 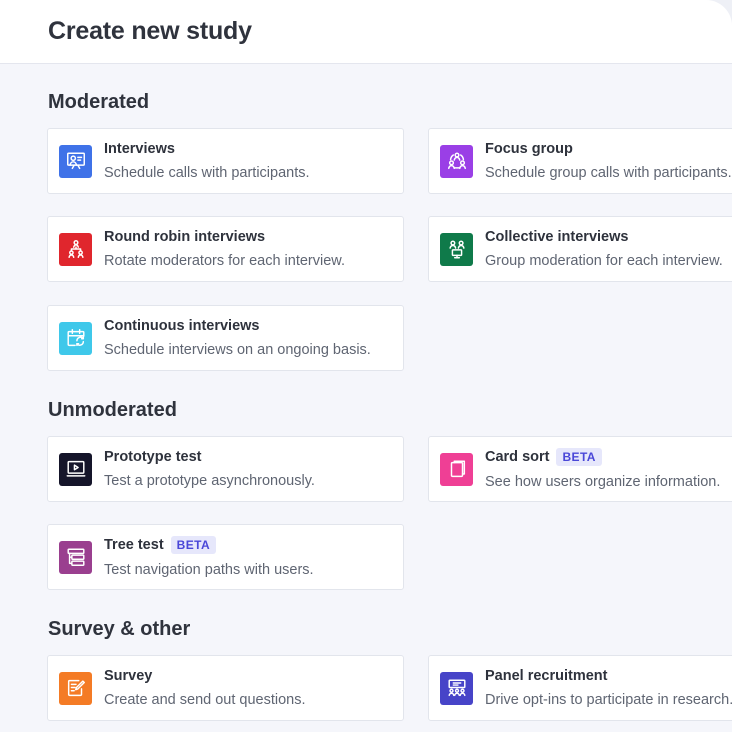 I want to click on card-title: Card sort BETA, so click(x=602, y=457).